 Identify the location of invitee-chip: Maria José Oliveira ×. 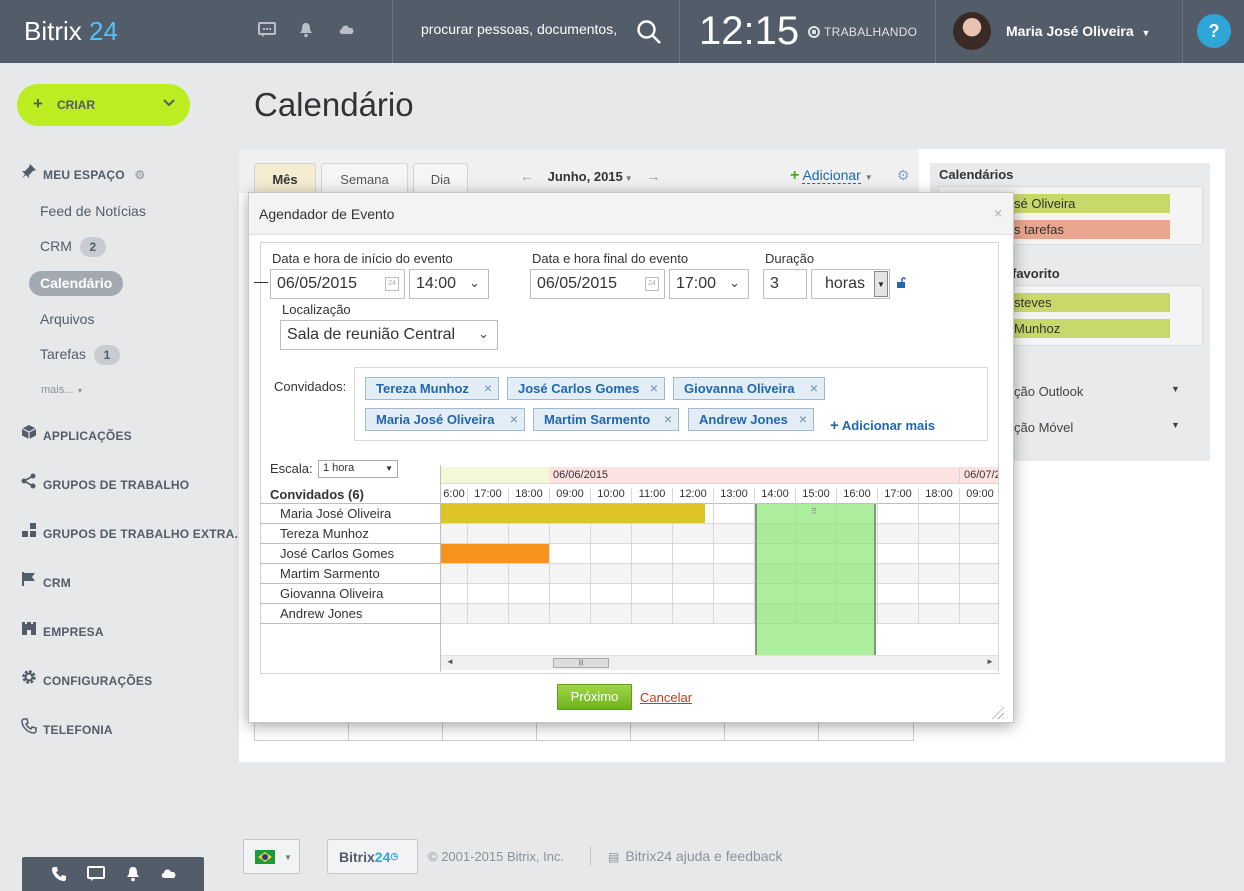
(445, 419).